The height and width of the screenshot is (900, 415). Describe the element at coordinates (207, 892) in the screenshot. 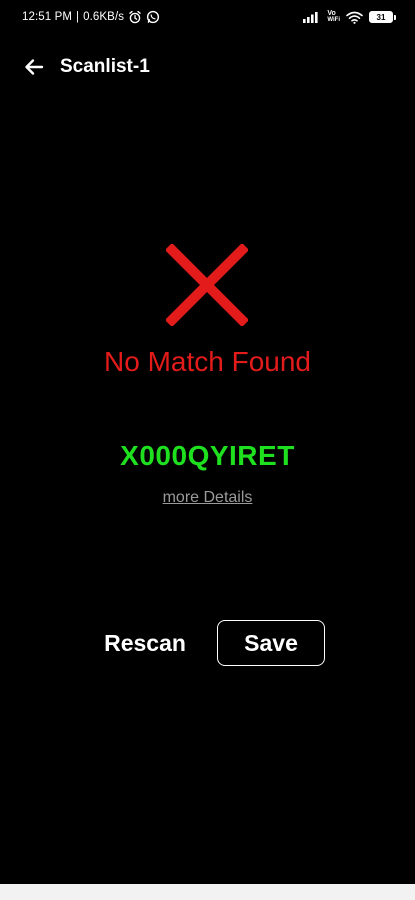

I see `navigation-bar` at that location.